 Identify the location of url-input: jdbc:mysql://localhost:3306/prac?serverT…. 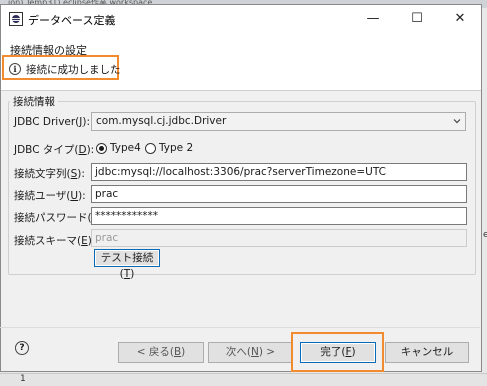
(279, 172).